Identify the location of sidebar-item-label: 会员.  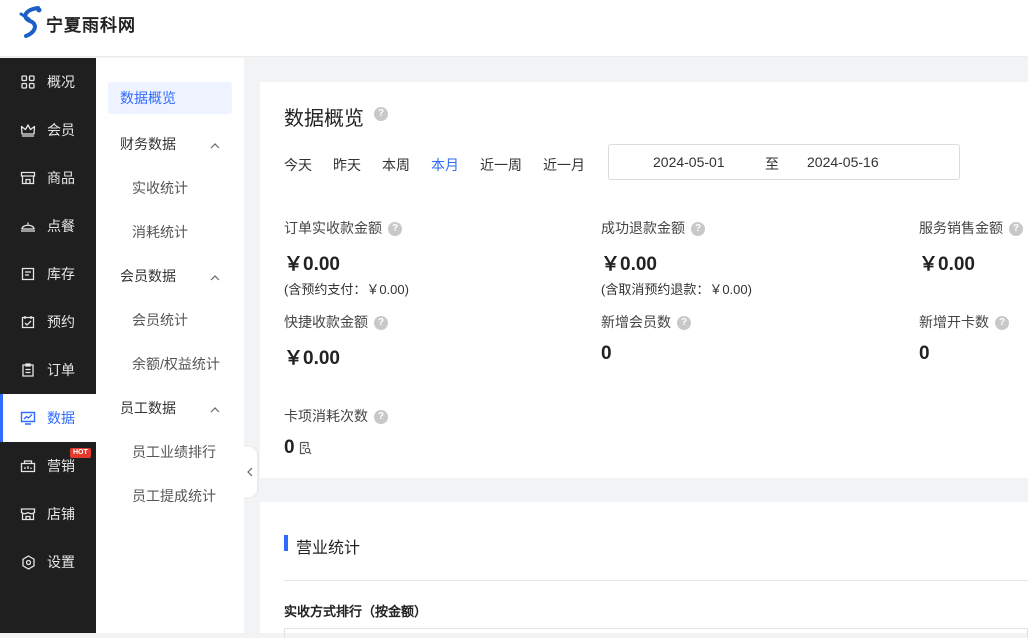
(61, 130).